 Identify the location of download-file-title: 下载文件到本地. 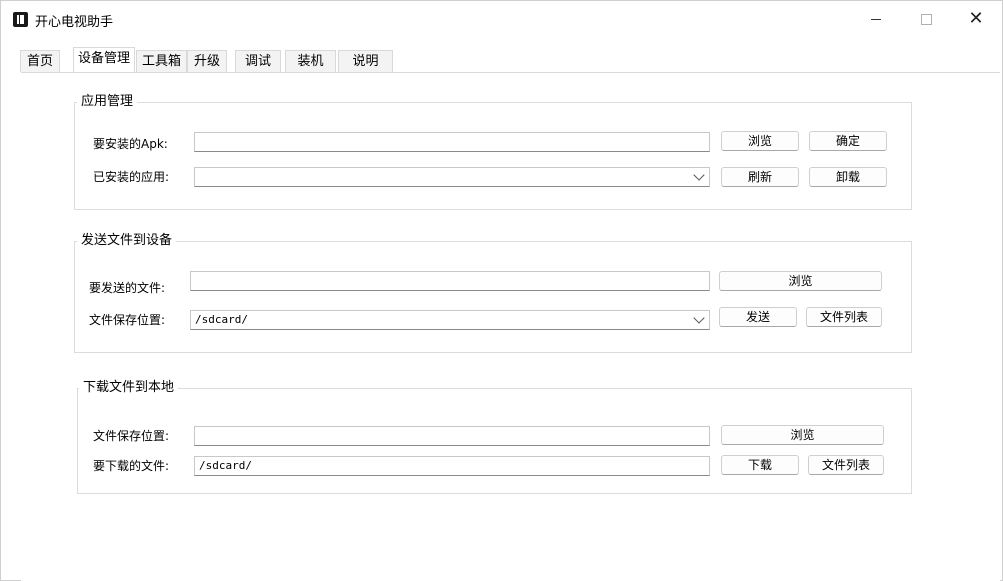
(129, 388).